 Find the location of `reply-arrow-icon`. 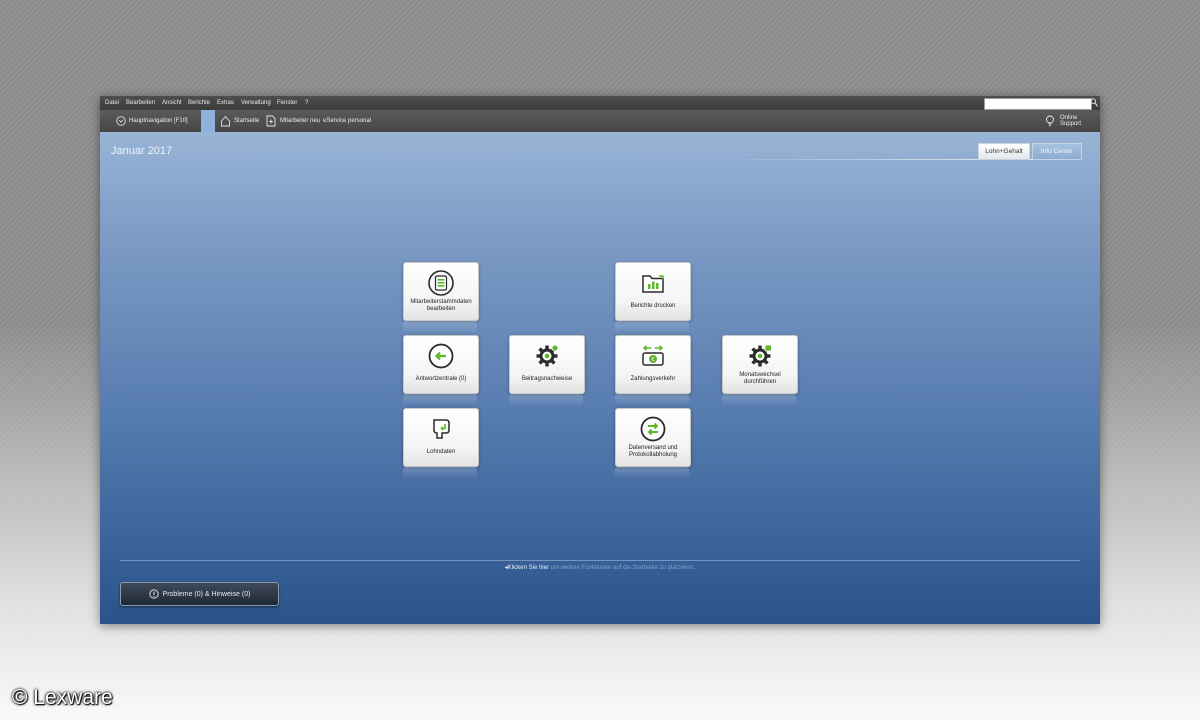

reply-arrow-icon is located at coordinates (441, 356).